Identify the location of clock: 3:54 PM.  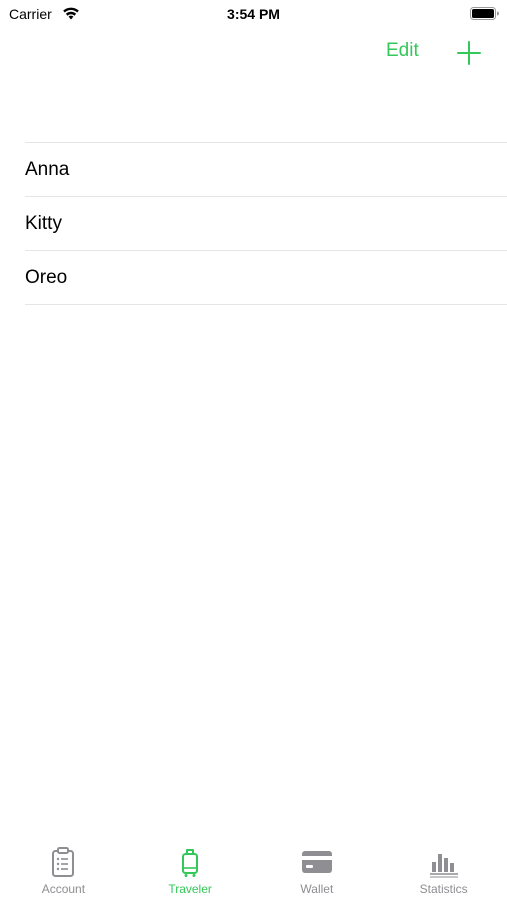
(253, 14).